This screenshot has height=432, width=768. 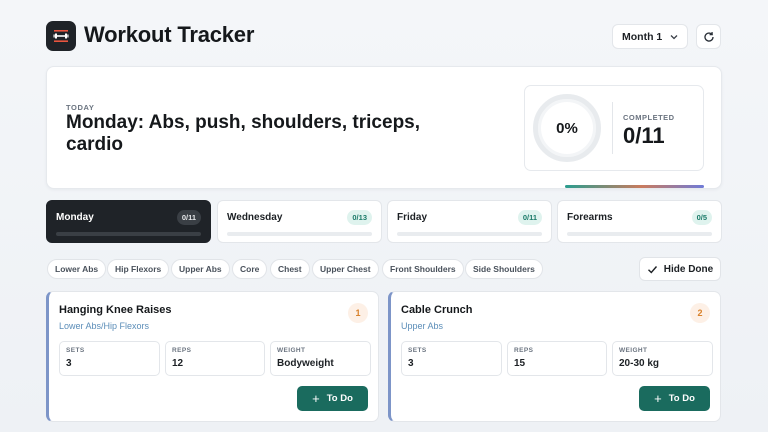 What do you see at coordinates (520, 363) in the screenshot?
I see `reps-value: 15` at bounding box center [520, 363].